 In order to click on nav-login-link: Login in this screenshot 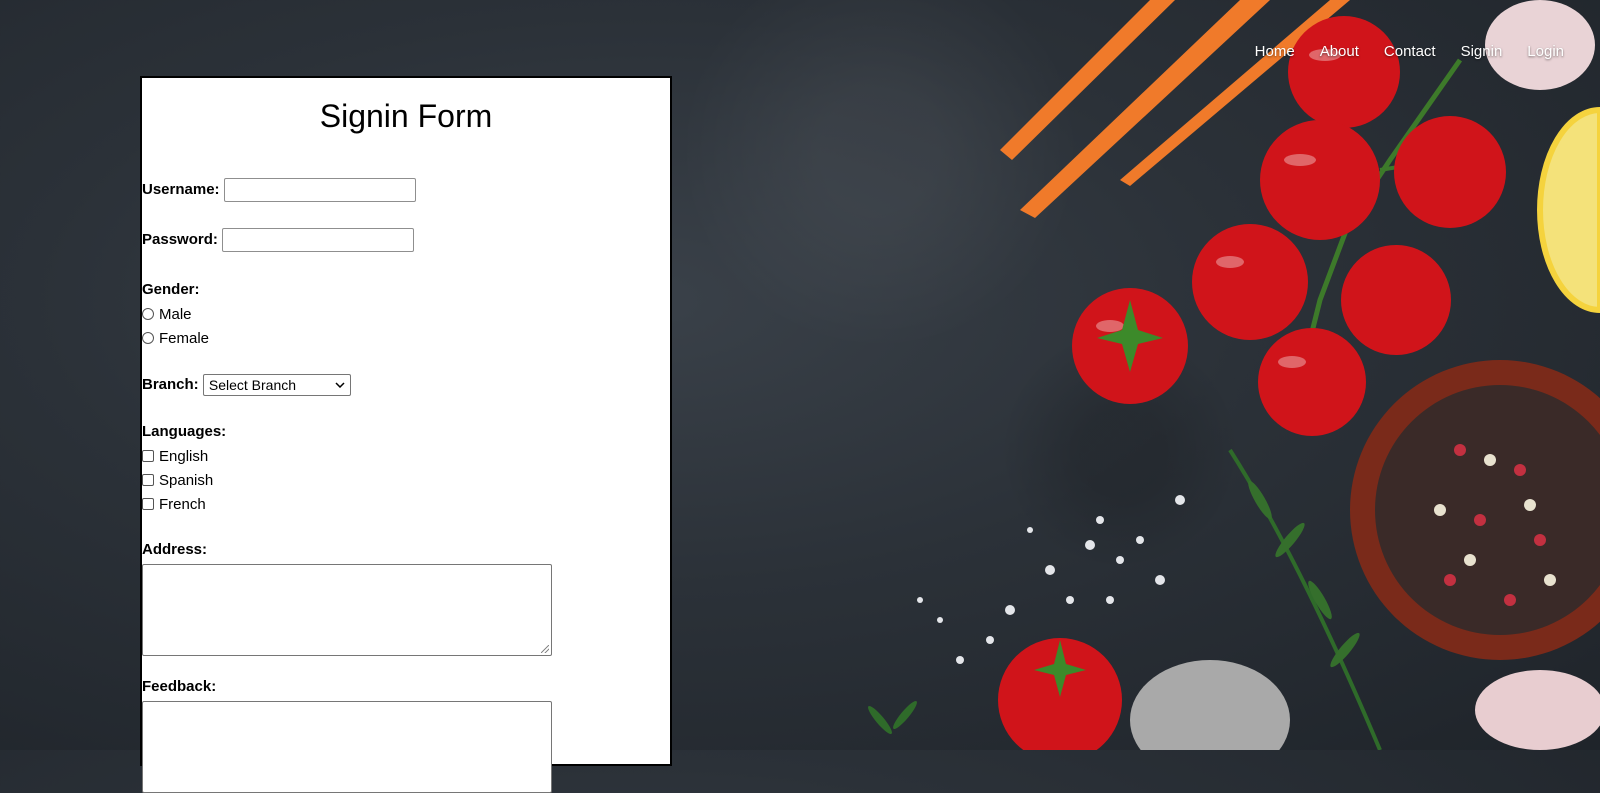, I will do `click(1545, 51)`.